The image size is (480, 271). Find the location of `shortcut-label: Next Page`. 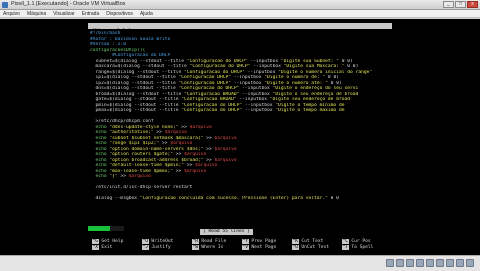

shortcut-label: Next Page is located at coordinates (262, 247).